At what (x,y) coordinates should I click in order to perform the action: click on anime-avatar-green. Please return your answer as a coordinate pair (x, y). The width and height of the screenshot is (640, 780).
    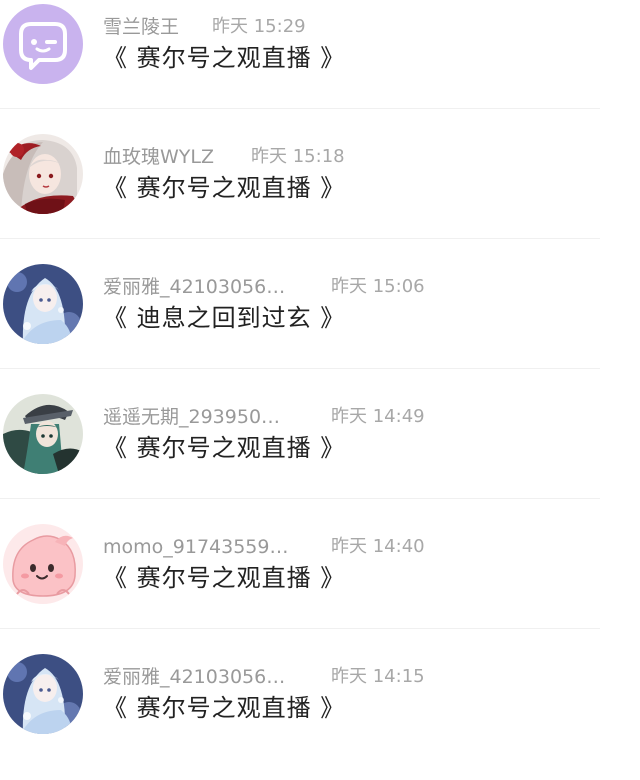
    Looking at the image, I should click on (43, 434).